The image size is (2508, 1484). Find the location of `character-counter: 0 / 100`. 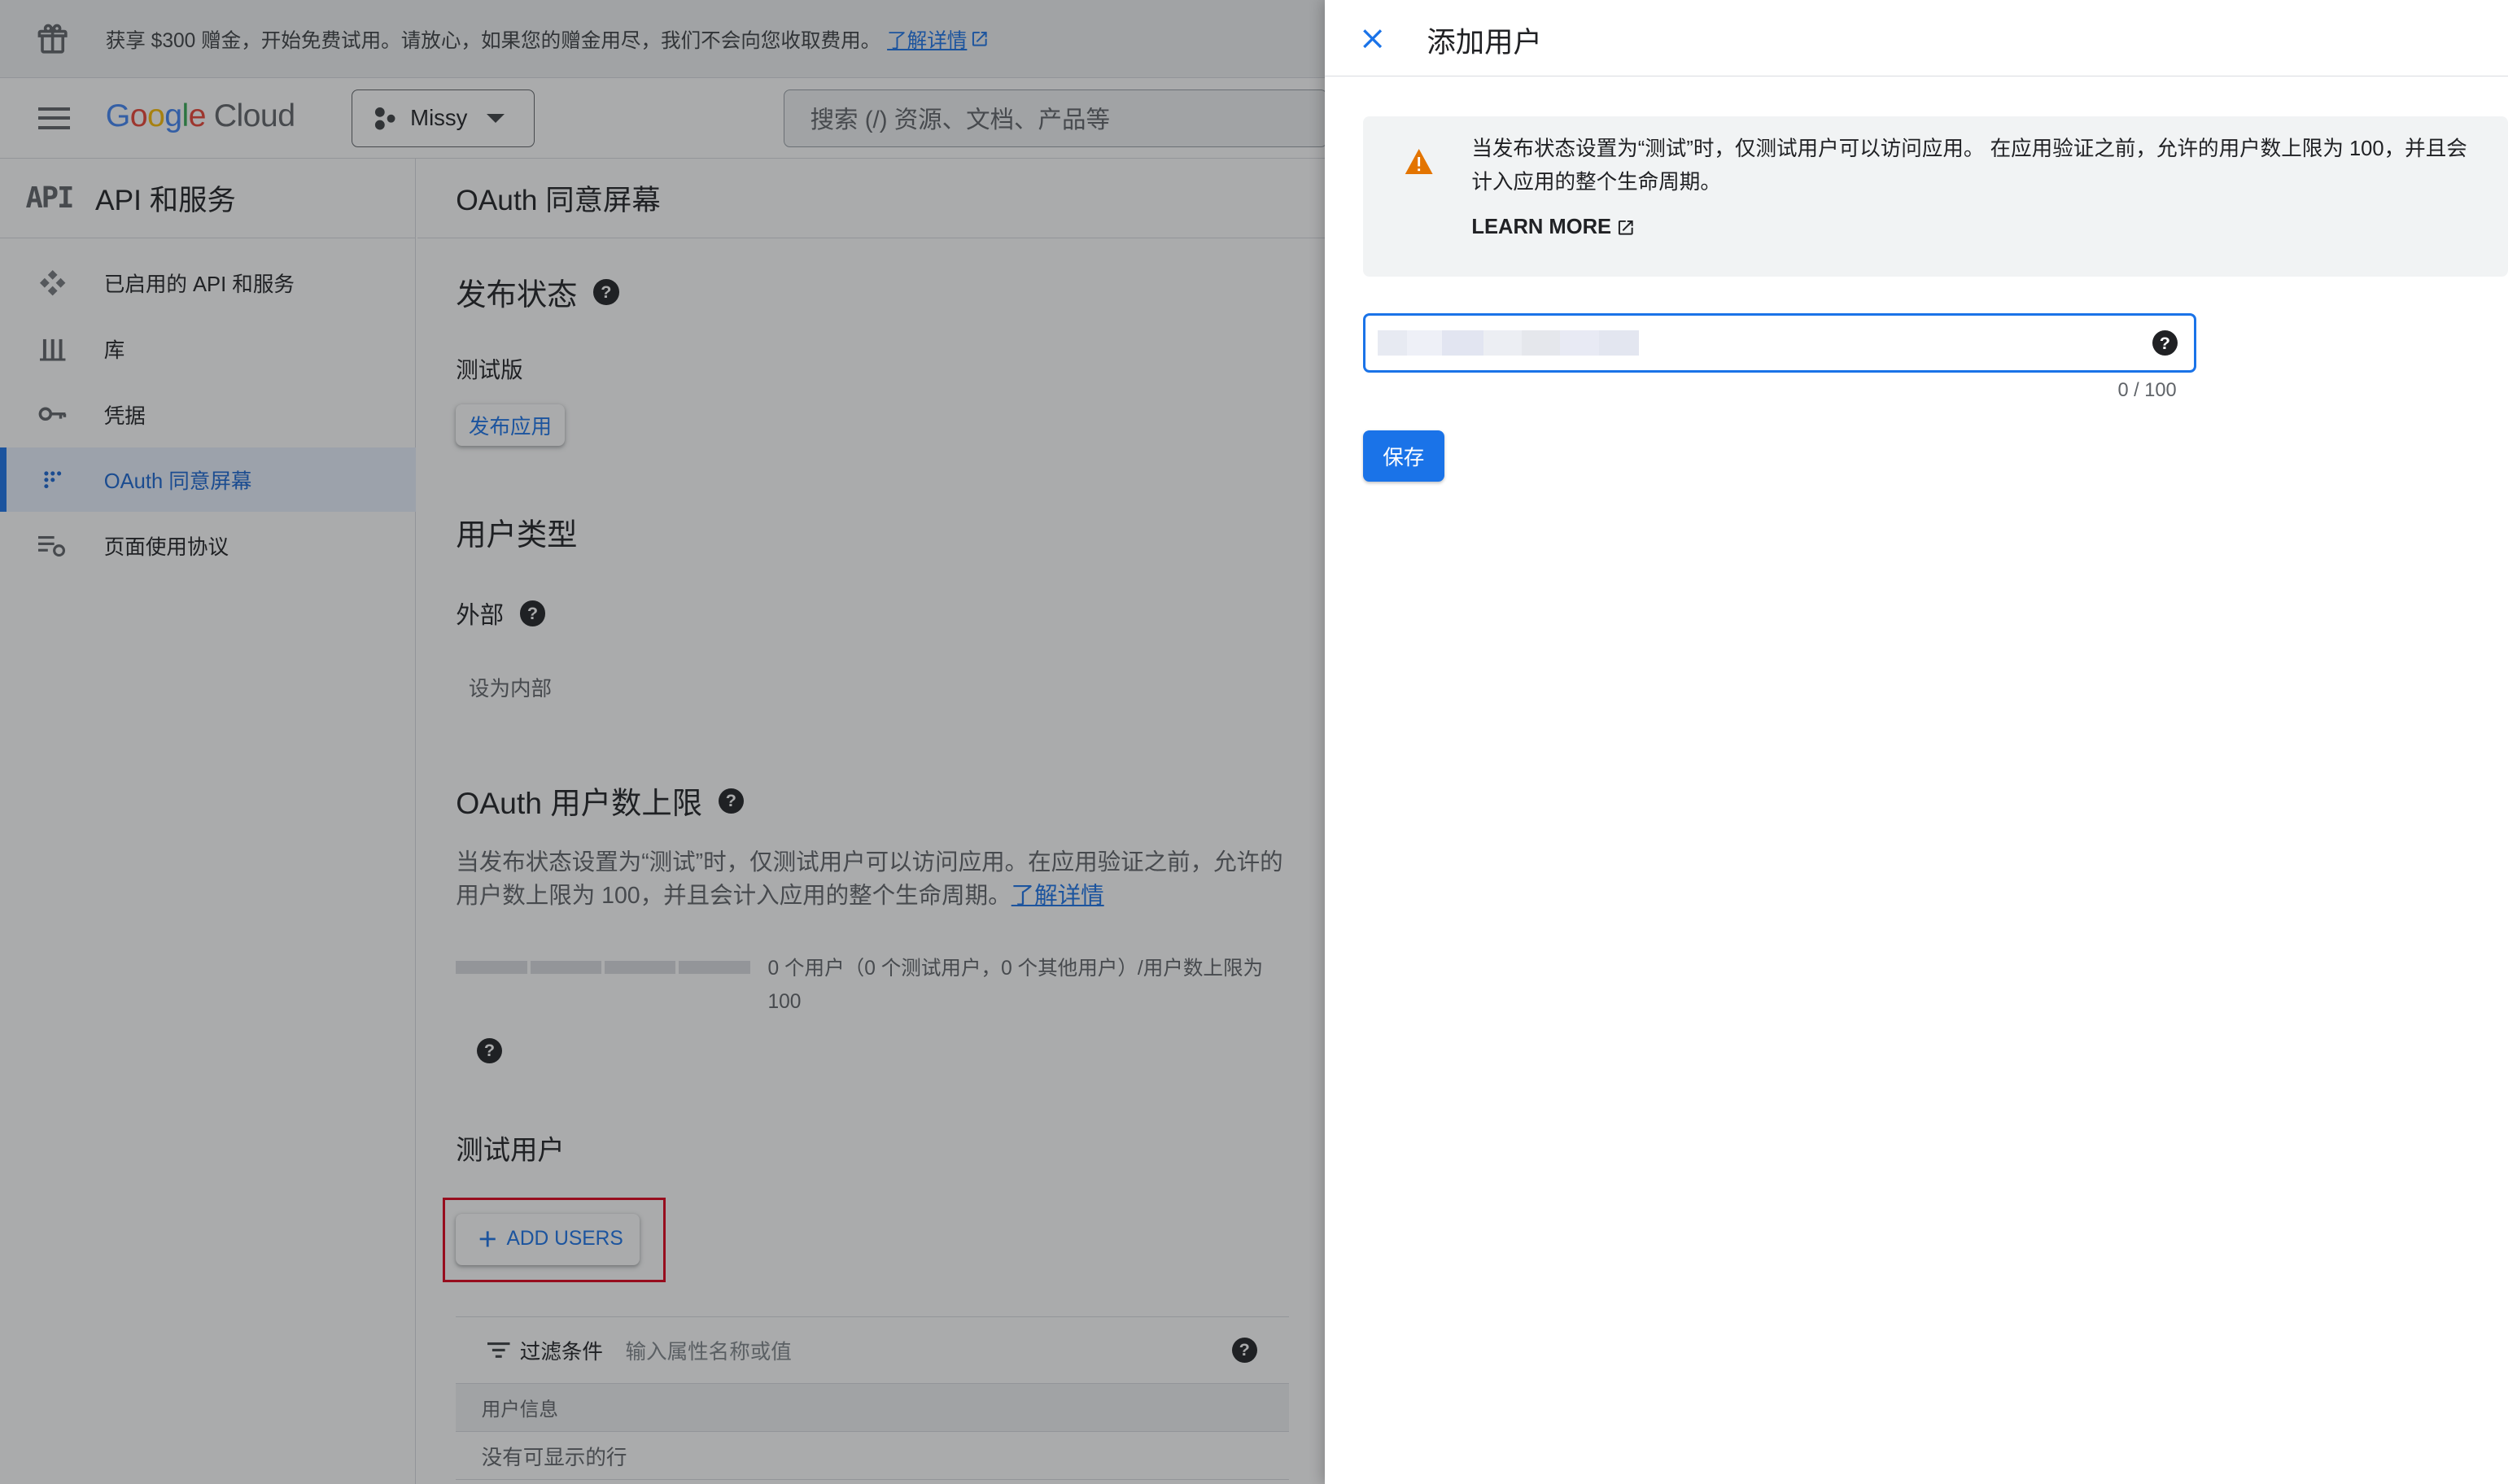

character-counter: 0 / 100 is located at coordinates (2147, 389).